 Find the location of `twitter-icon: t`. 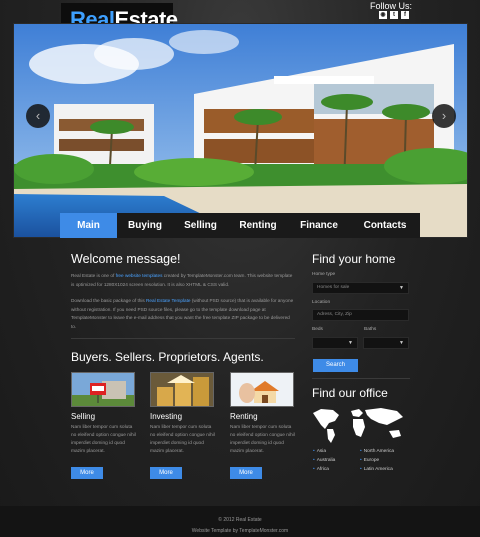

twitter-icon: t is located at coordinates (394, 15).